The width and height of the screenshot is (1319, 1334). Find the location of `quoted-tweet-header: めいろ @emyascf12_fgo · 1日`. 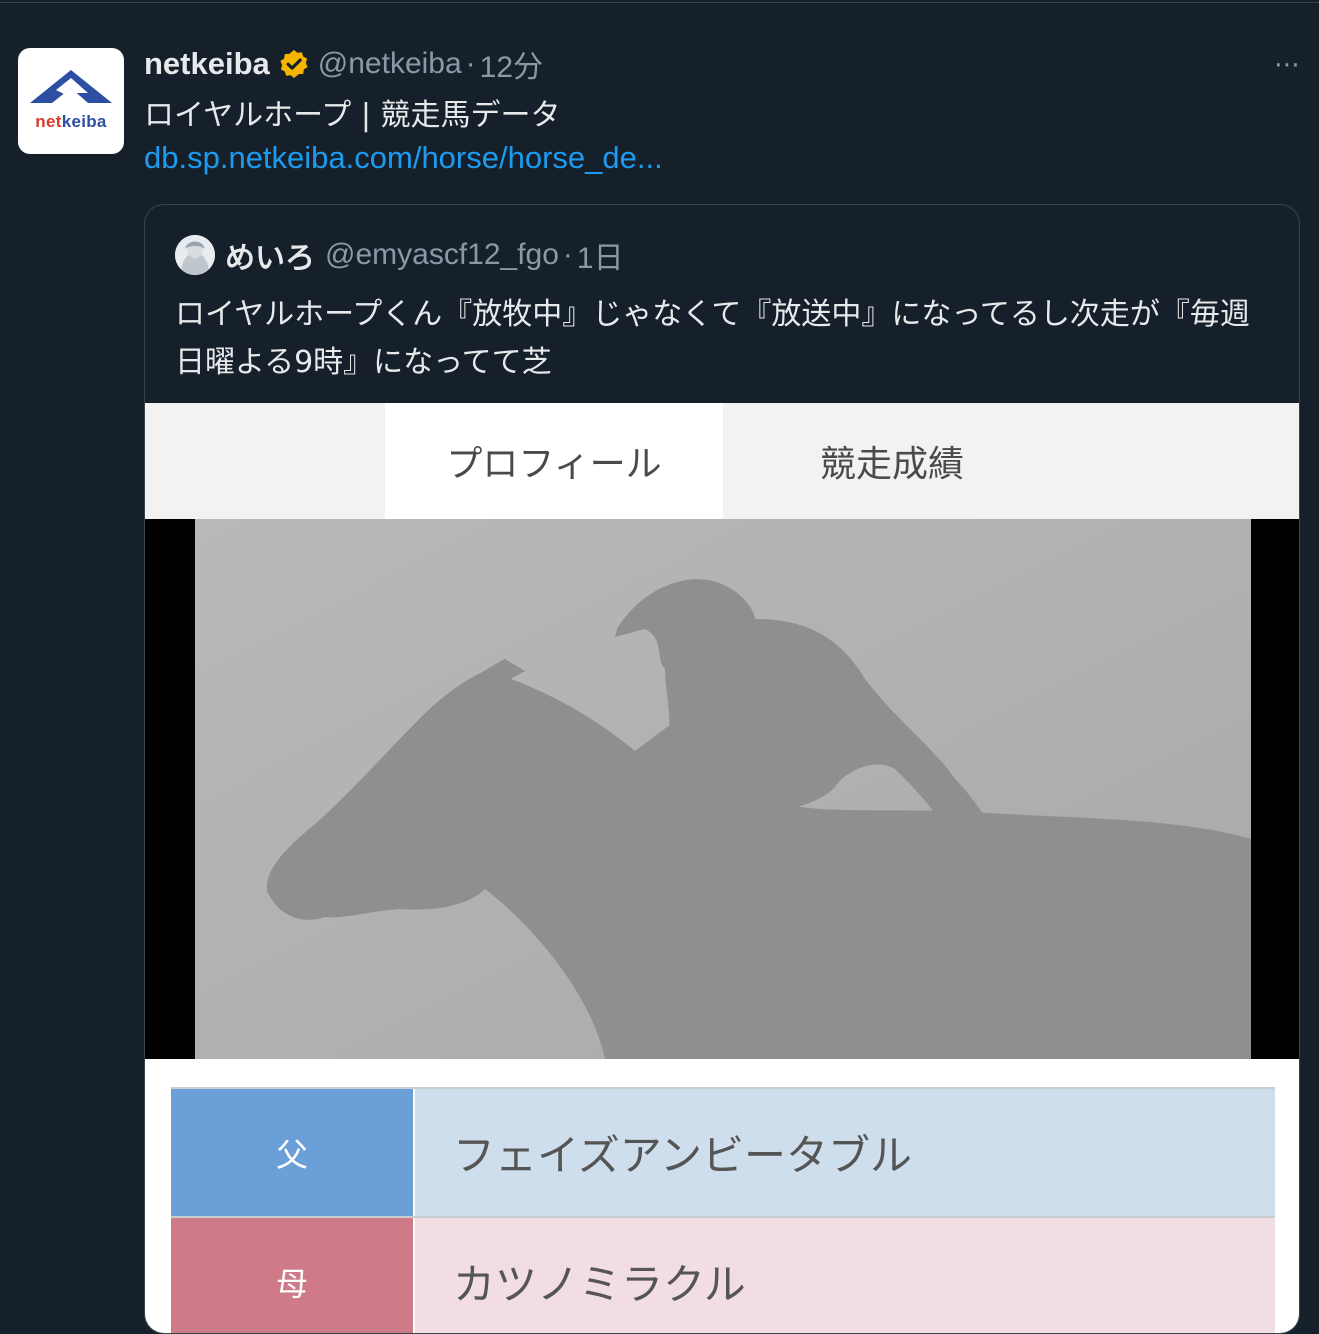

quoted-tweet-header: めいろ @emyascf12_fgo · 1日 is located at coordinates (399, 255).